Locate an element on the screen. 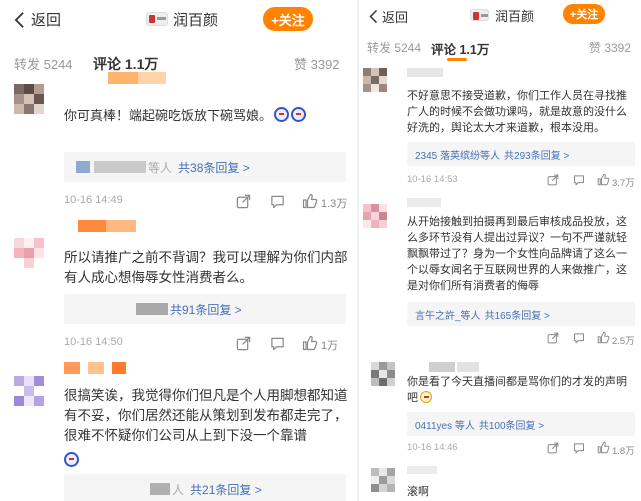  comment-text: 你可真棒！端起碗吃饭放下碗骂娘。 is located at coordinates (168, 115).